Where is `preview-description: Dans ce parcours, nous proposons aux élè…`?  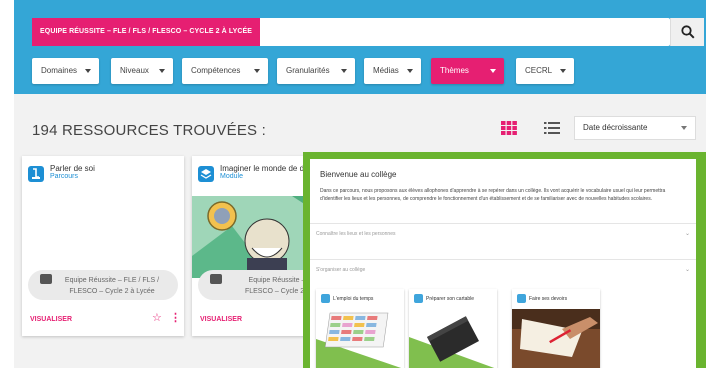 preview-description: Dans ce parcours, nous proposons aux élè… is located at coordinates (493, 195).